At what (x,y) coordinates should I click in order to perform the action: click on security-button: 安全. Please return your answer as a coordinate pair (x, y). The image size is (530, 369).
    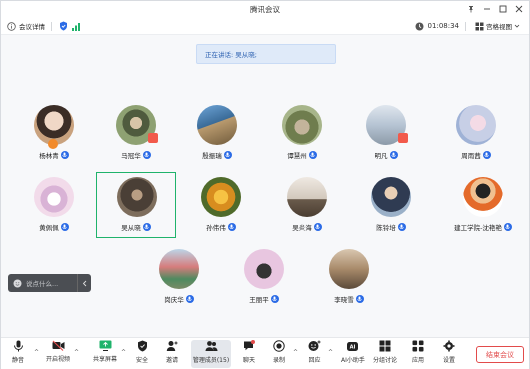
    Looking at the image, I should click on (142, 354).